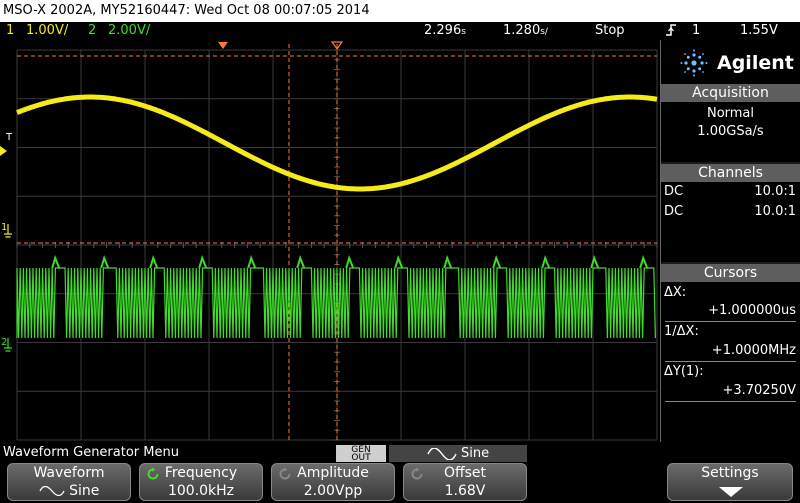  I want to click on brand-name: Agilent, so click(755, 63).